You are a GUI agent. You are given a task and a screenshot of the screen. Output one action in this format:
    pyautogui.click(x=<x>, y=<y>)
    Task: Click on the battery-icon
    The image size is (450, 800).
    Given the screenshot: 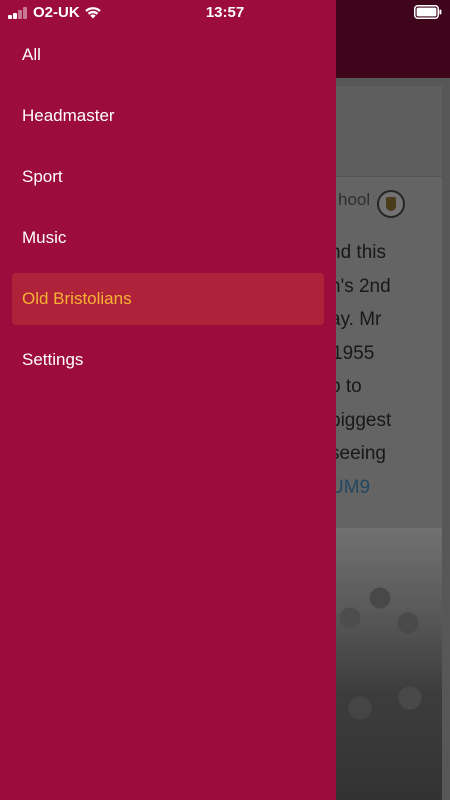 What is the action you would take?
    pyautogui.click(x=428, y=12)
    